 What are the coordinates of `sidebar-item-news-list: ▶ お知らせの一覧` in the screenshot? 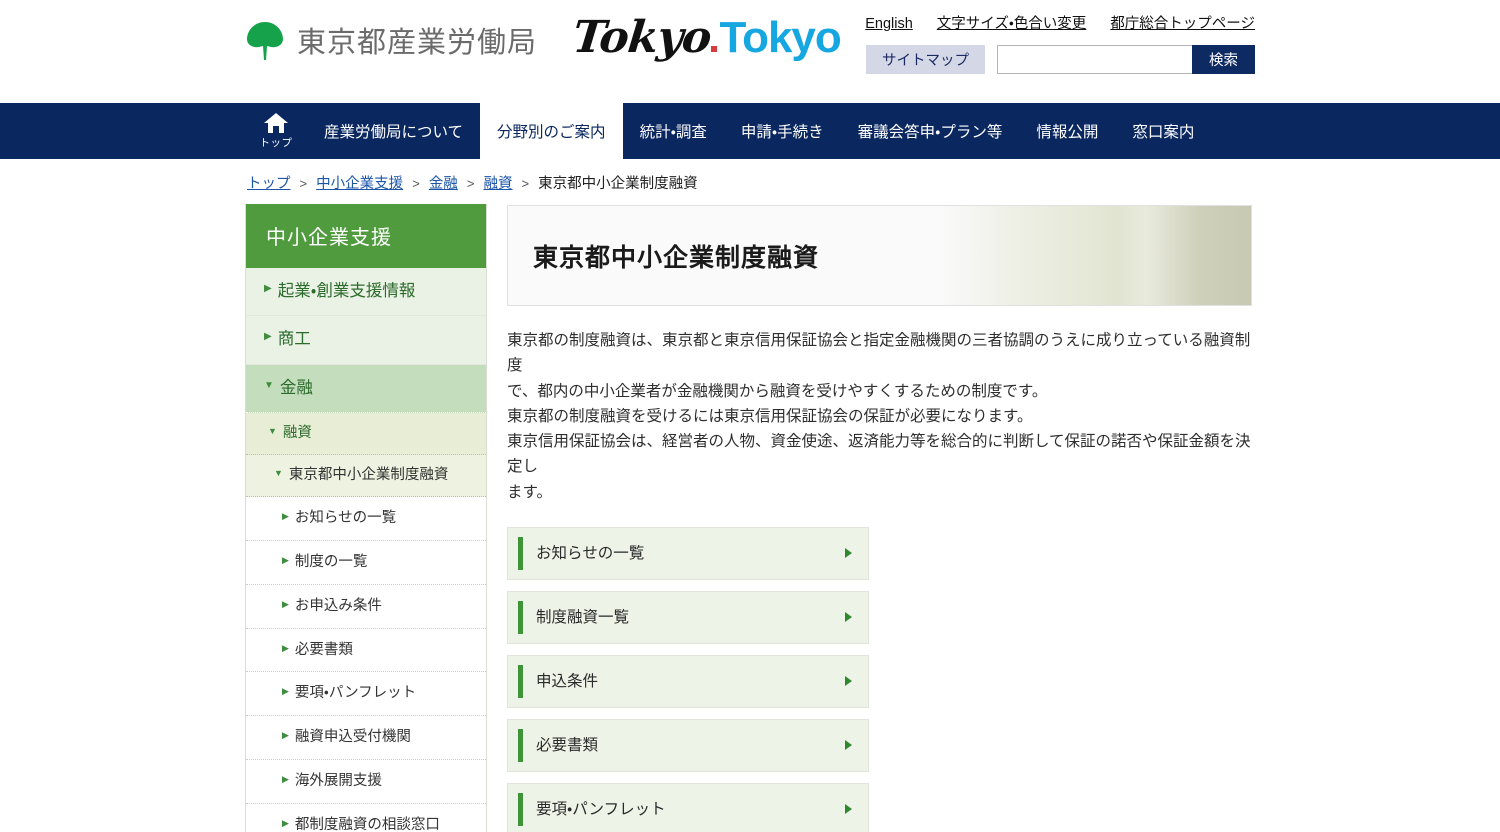 It's located at (366, 519).